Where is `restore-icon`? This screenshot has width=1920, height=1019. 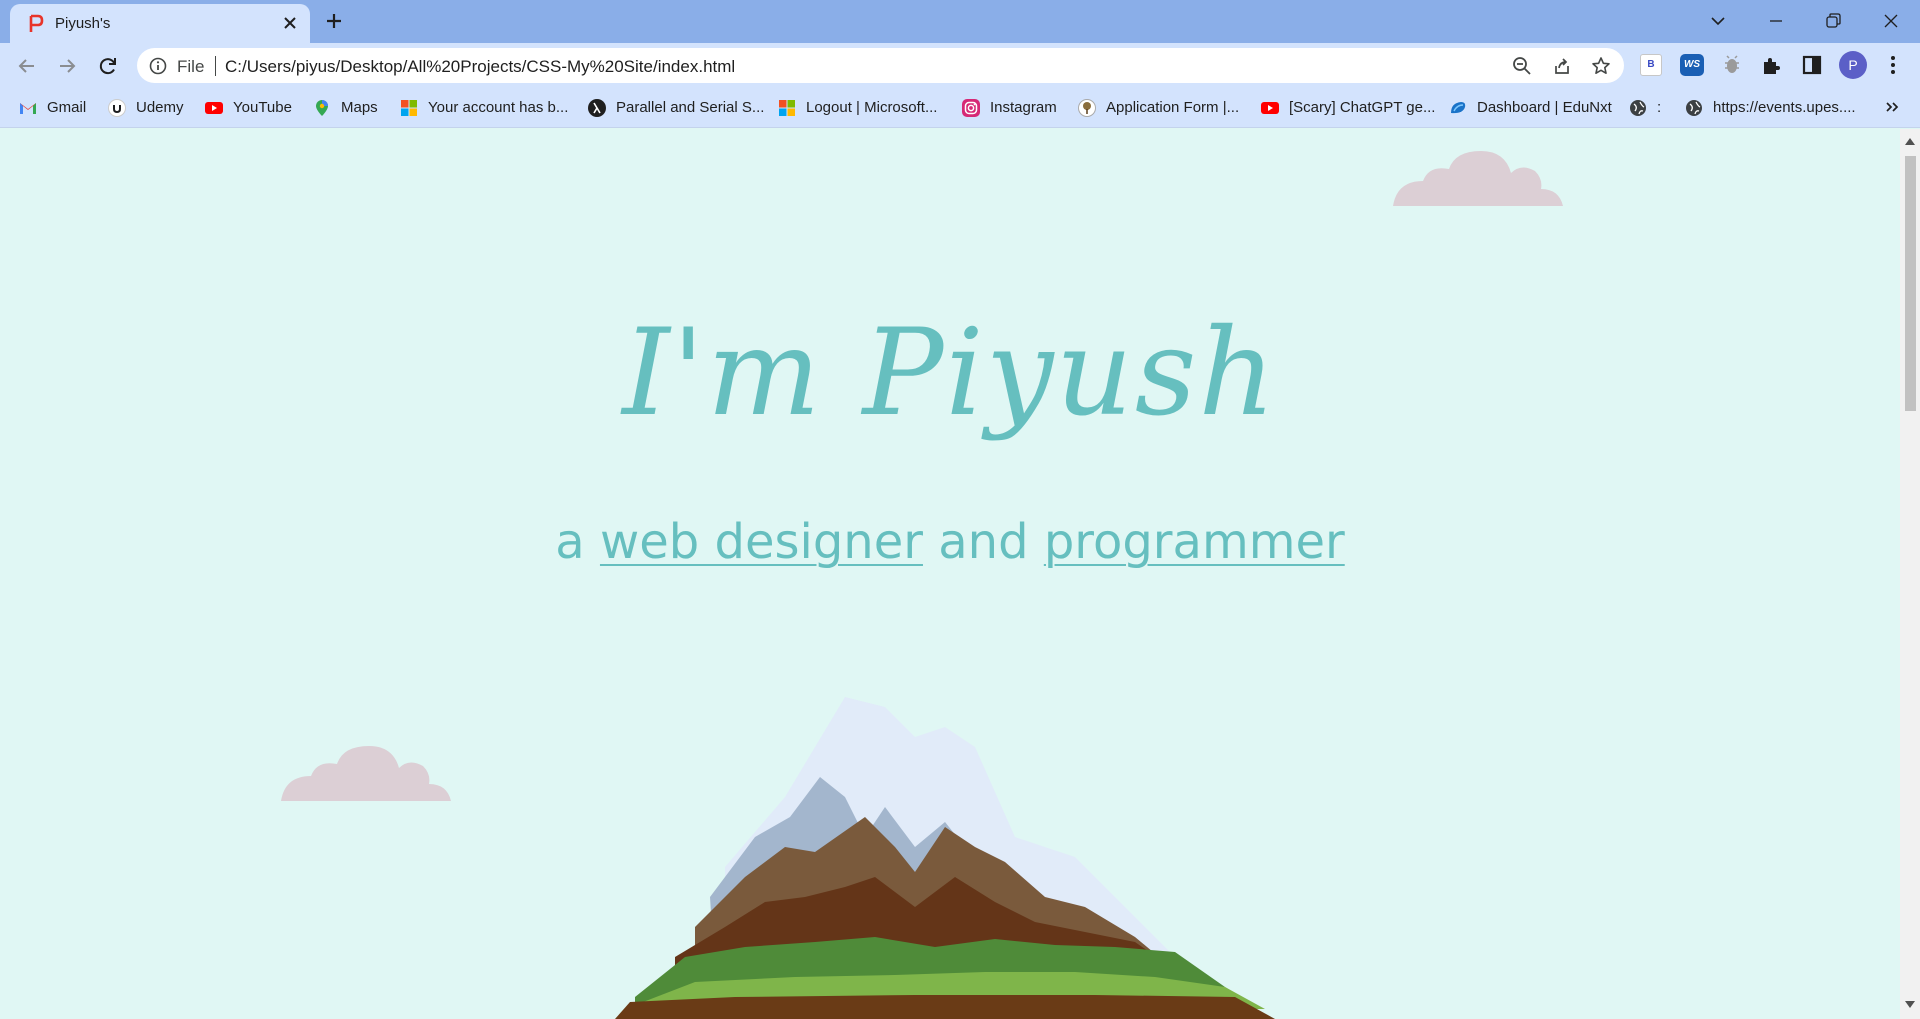
restore-icon is located at coordinates (1833, 21).